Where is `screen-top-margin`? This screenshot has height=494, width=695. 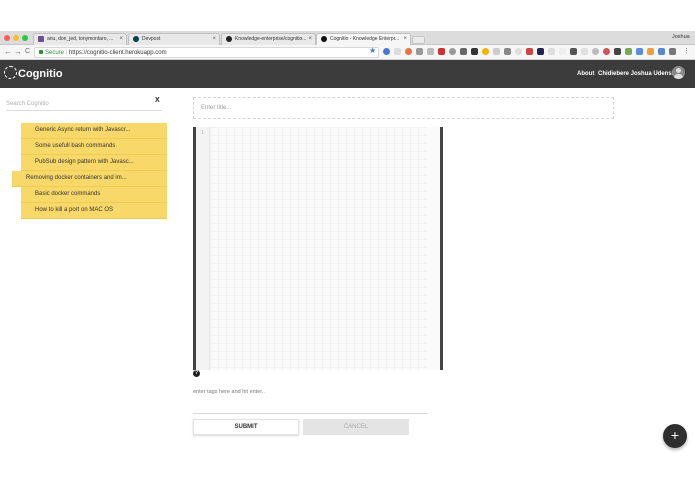
screen-top-margin is located at coordinates (347, 15).